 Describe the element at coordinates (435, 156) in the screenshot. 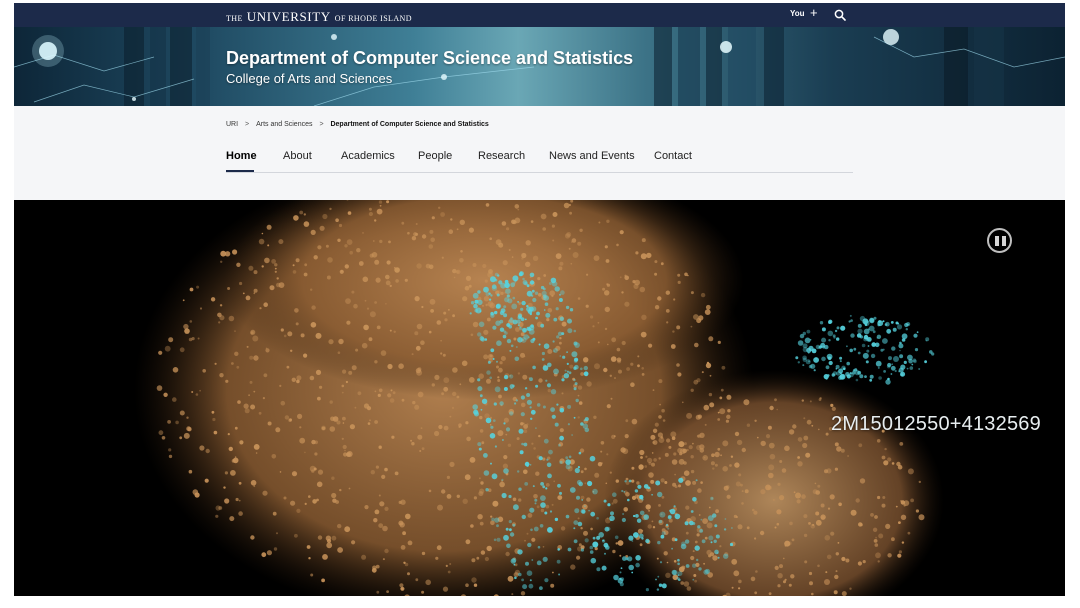

I see `nav-item-people: People` at that location.